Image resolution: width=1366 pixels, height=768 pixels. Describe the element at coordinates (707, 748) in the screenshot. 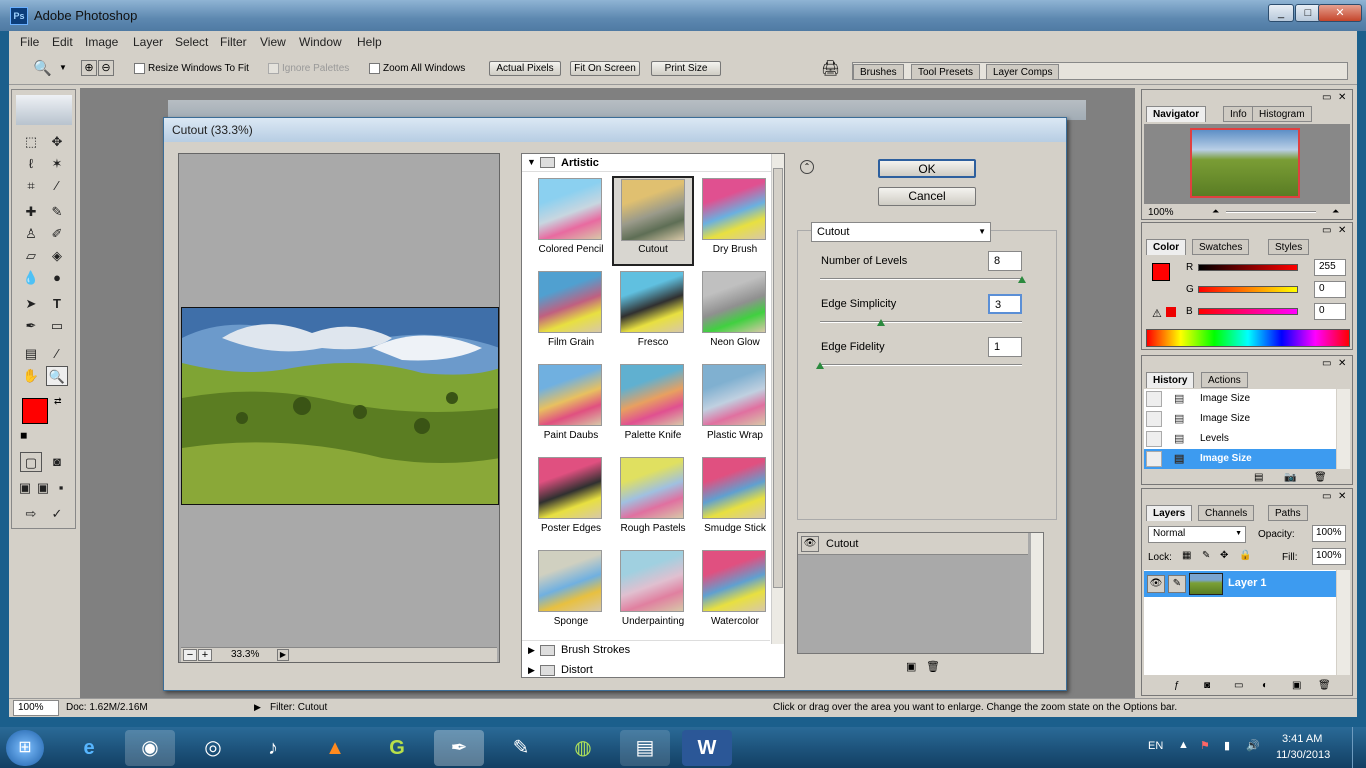

I see `word-icon: W` at that location.